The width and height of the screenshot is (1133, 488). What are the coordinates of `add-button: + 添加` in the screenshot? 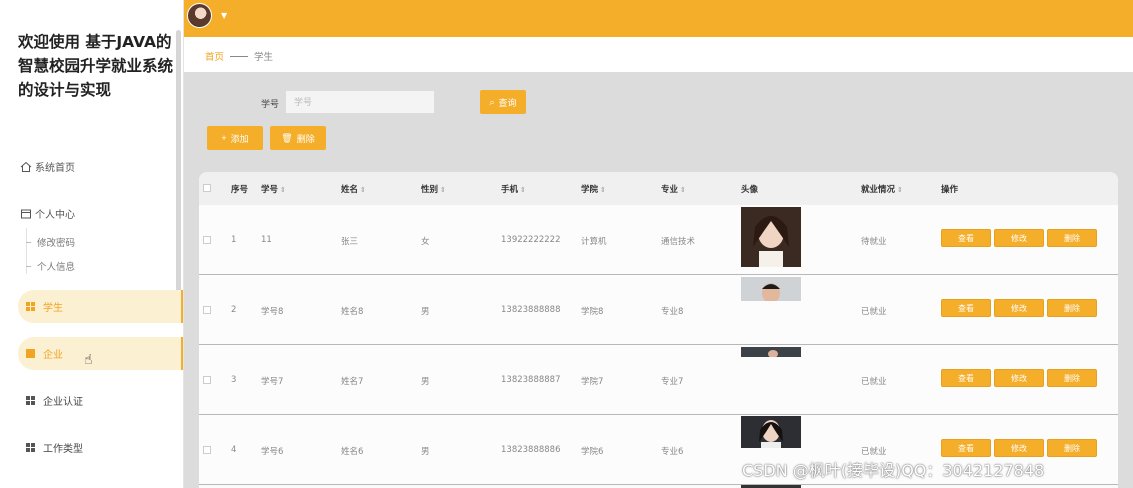 It's located at (235, 138).